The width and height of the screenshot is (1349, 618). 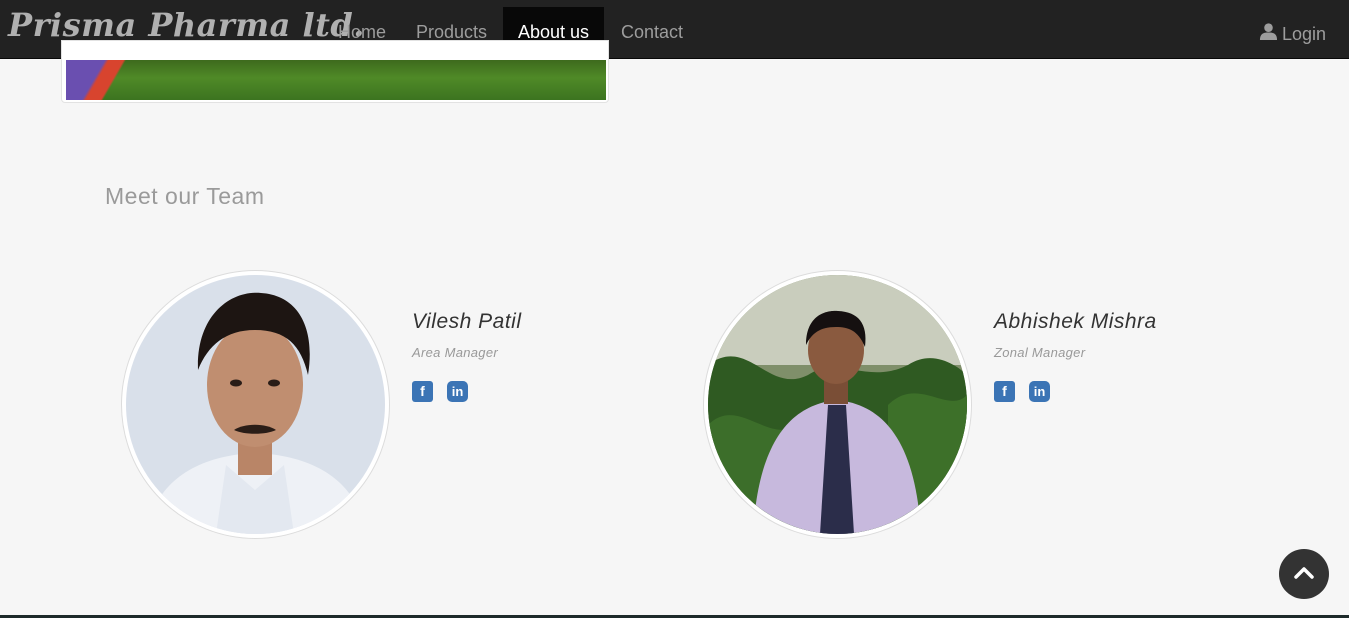 What do you see at coordinates (336, 80) in the screenshot?
I see `hero-image` at bounding box center [336, 80].